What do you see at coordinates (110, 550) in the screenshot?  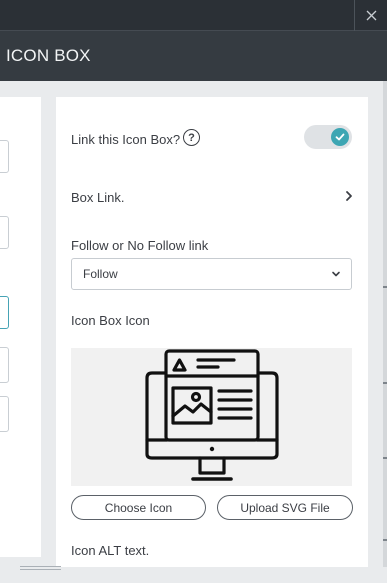 I see `icon-alt-text-label: Icon ALT text.` at bounding box center [110, 550].